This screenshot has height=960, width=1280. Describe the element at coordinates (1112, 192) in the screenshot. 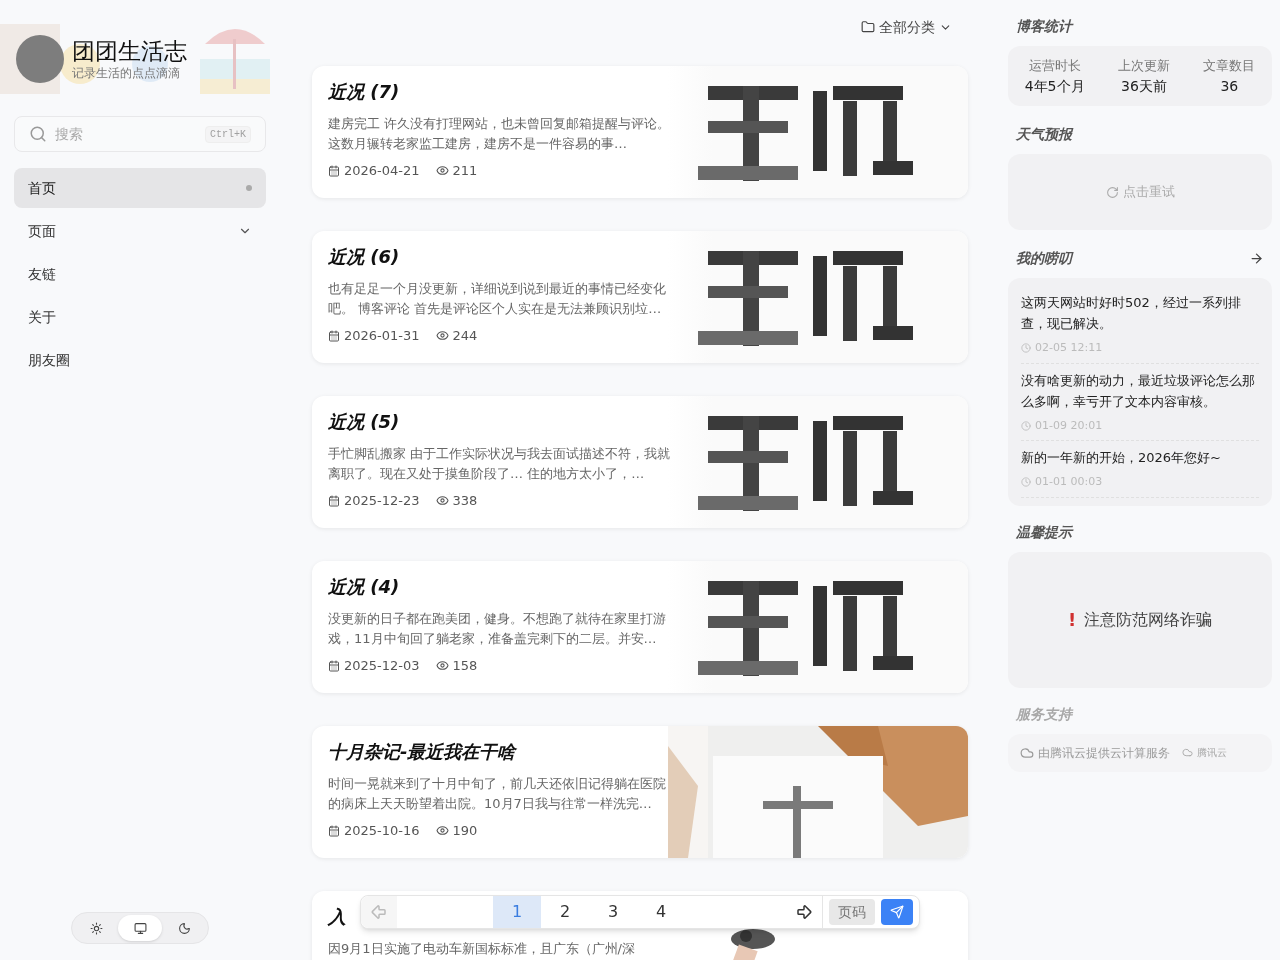

I see `refresh-icon` at that location.